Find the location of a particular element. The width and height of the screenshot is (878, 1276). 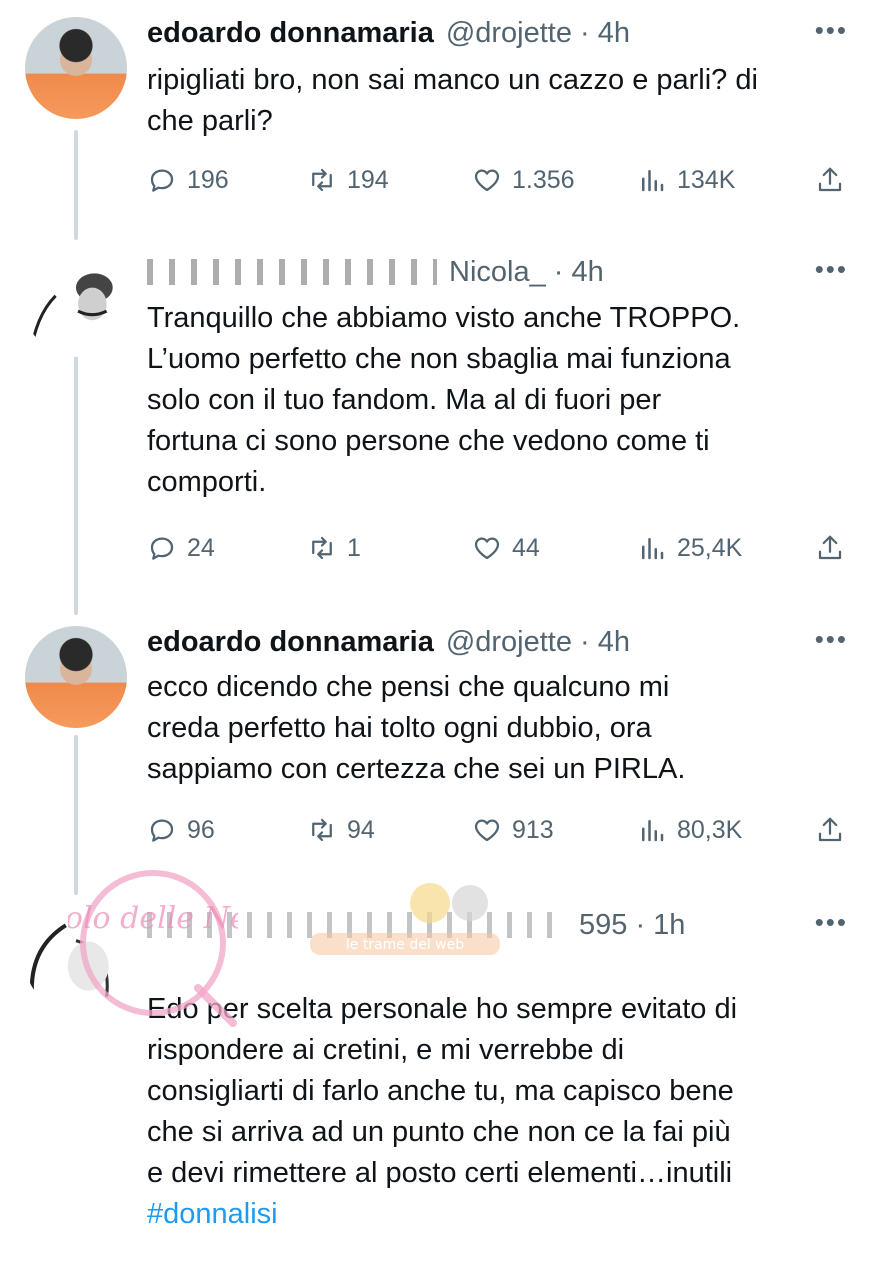

like-button: 1.356 is located at coordinates (523, 180).